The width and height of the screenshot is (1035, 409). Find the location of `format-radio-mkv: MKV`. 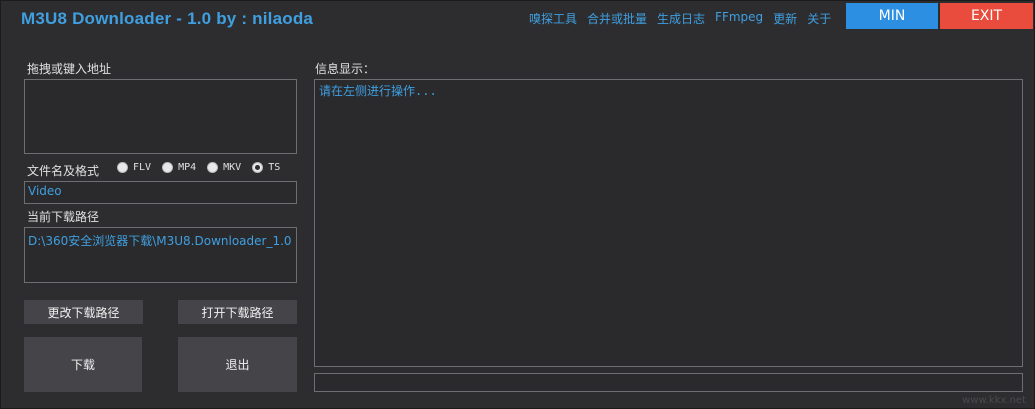

format-radio-mkv: MKV is located at coordinates (224, 167).